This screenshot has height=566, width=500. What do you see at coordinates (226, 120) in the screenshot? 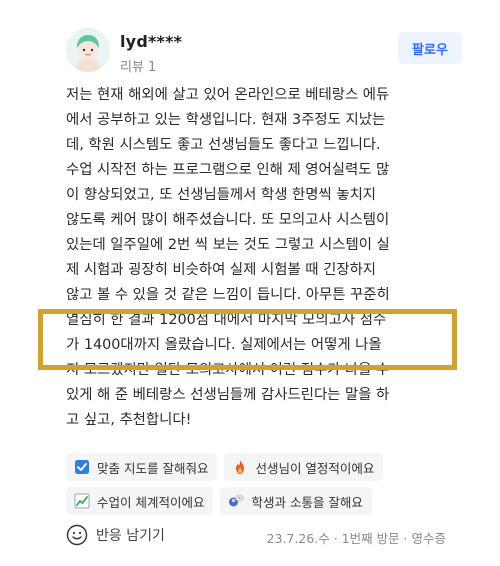
I see `review-line: 에서 공부하고 있는 학생입니다. 현재 3주정도 지났는` at bounding box center [226, 120].